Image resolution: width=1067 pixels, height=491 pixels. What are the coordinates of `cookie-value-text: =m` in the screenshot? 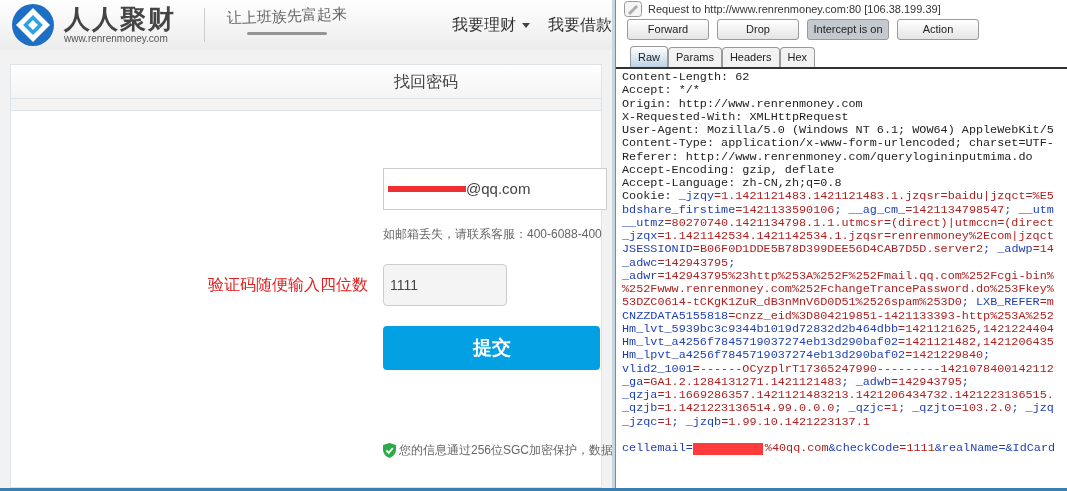 It's located at (1046, 303).